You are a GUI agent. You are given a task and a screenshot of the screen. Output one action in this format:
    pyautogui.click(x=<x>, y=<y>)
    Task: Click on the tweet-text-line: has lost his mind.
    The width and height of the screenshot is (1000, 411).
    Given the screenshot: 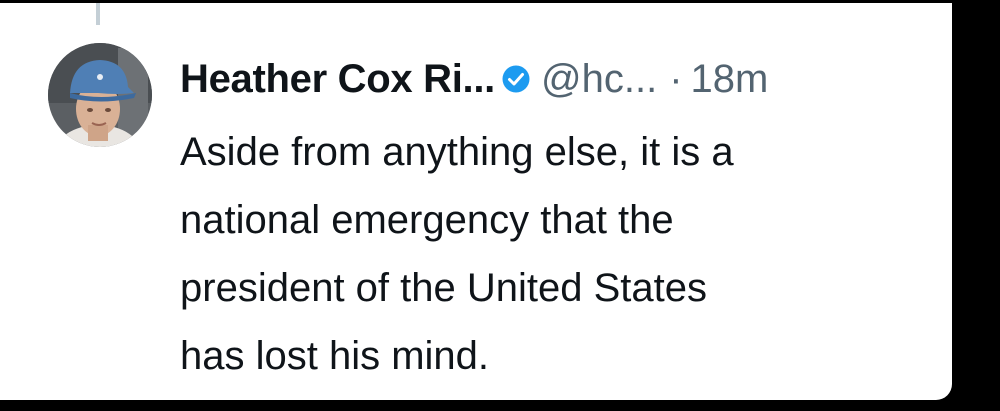 What is the action you would take?
    pyautogui.click(x=335, y=356)
    